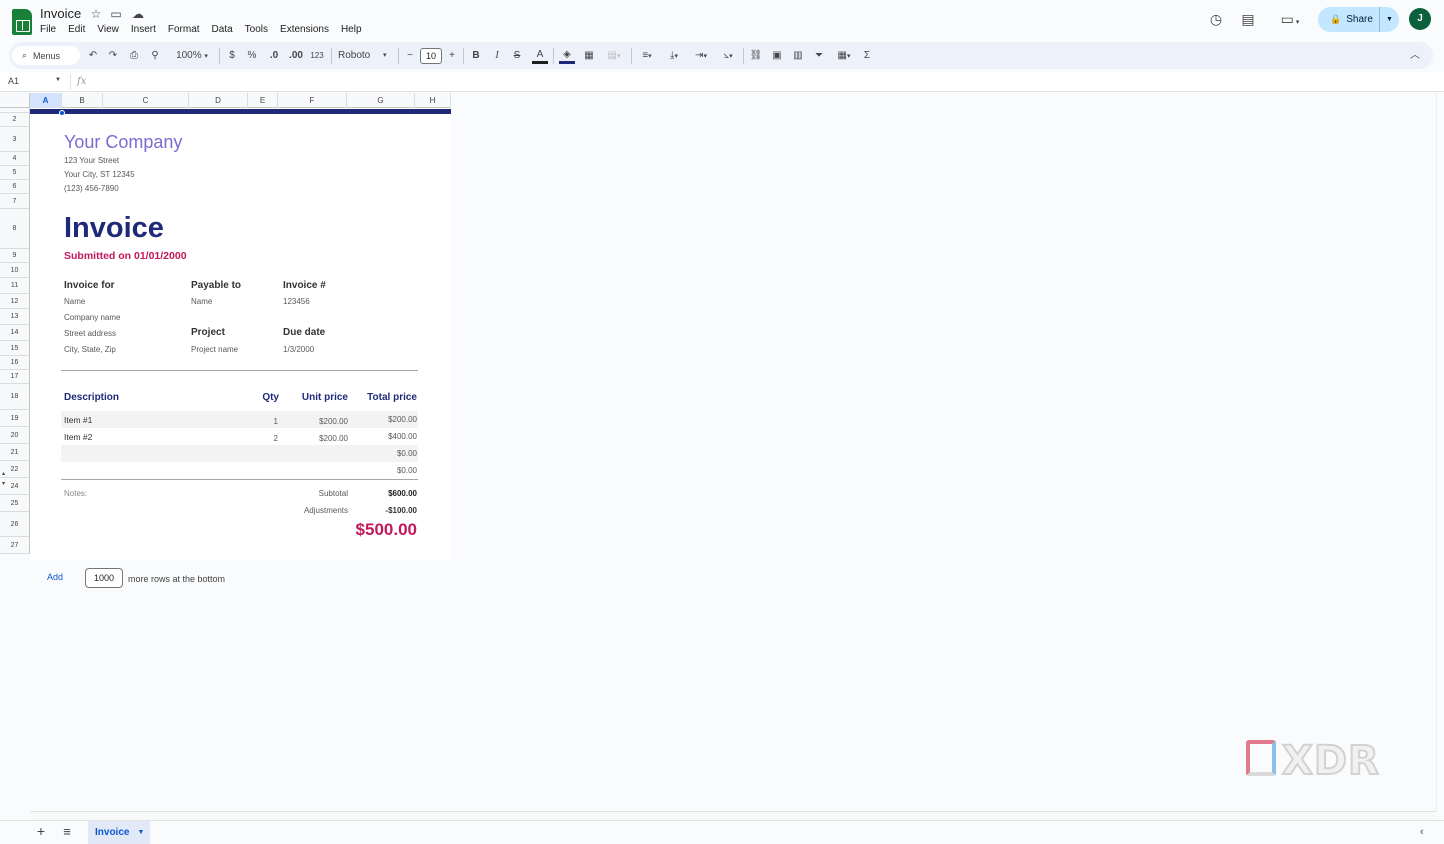 Image resolution: width=1444 pixels, height=844 pixels. What do you see at coordinates (252, 56) in the screenshot?
I see `percent-format-button: %` at bounding box center [252, 56].